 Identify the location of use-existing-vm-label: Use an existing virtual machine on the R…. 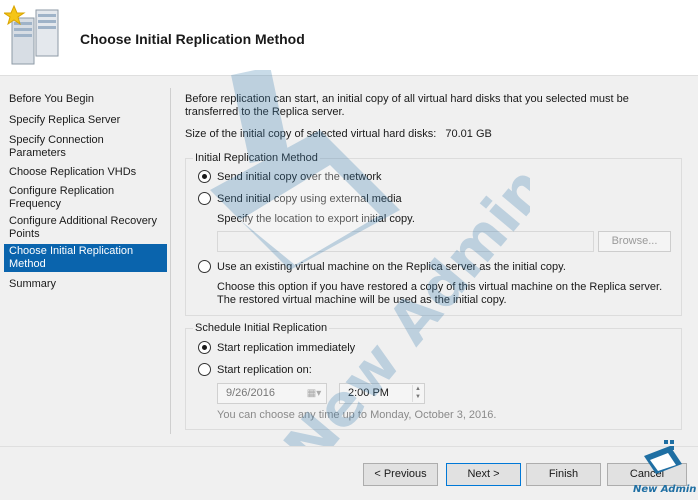
(391, 267).